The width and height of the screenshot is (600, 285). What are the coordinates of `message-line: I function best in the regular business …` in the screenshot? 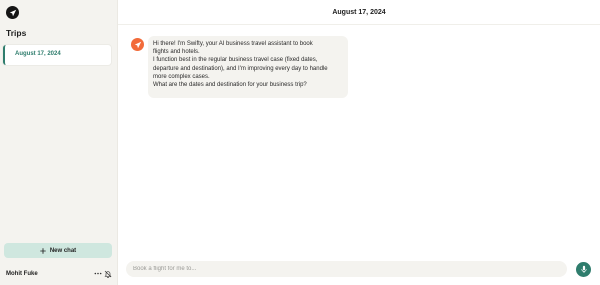 It's located at (235, 60).